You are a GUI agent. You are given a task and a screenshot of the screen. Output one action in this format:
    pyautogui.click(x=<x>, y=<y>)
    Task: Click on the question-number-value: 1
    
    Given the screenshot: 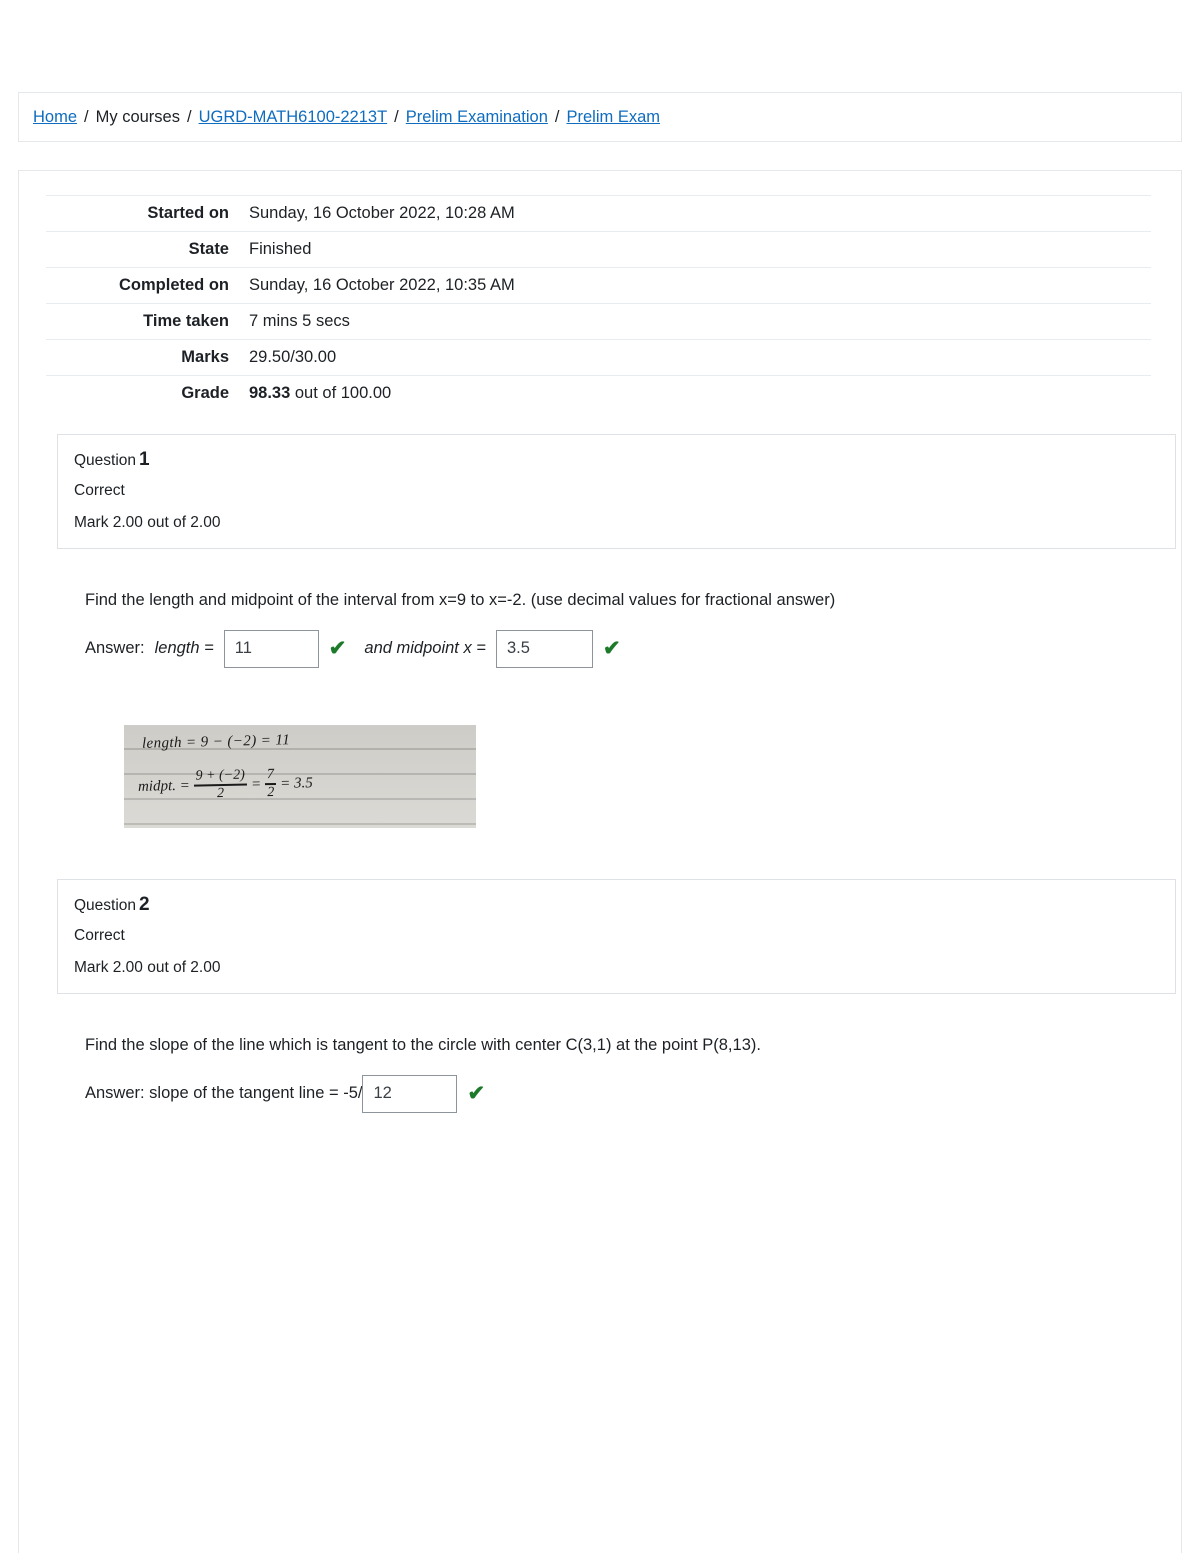 What is the action you would take?
    pyautogui.click(x=144, y=459)
    